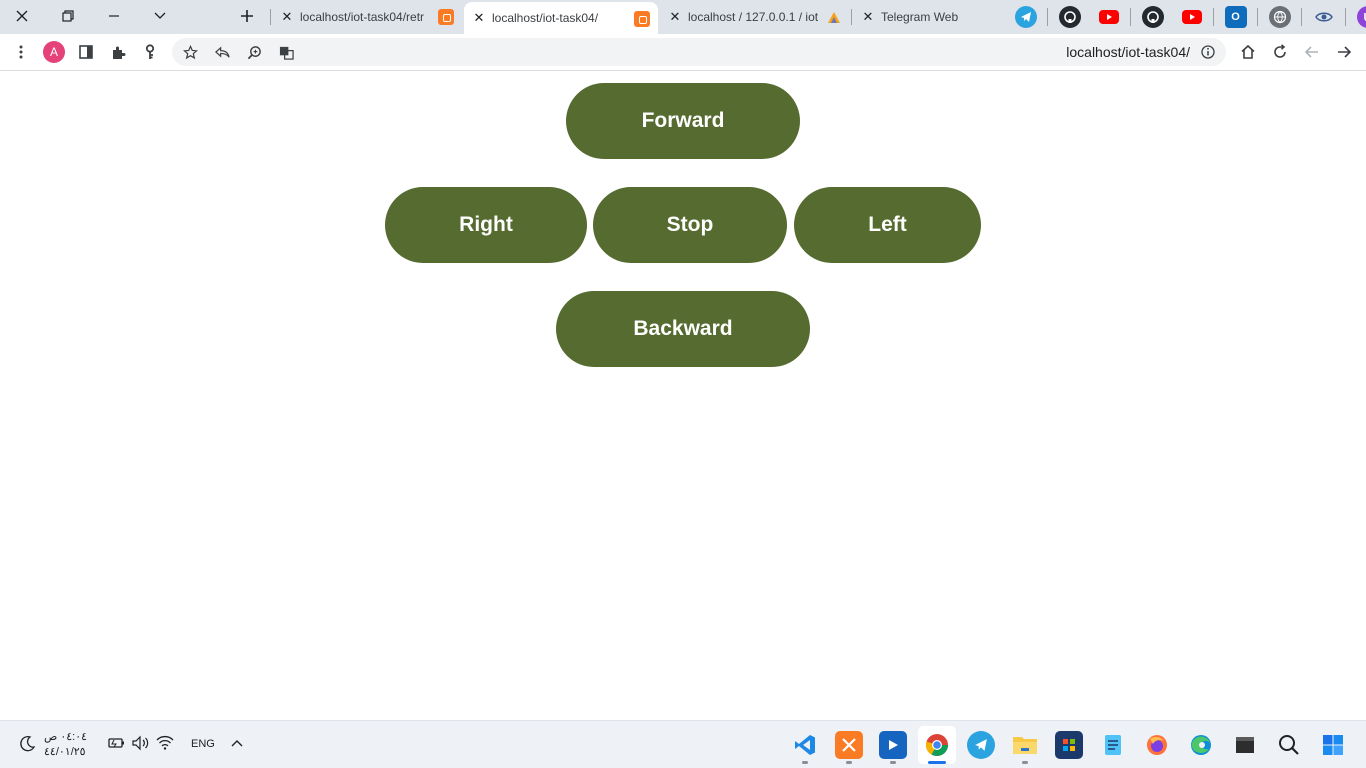  I want to click on share-button, so click(222, 52).